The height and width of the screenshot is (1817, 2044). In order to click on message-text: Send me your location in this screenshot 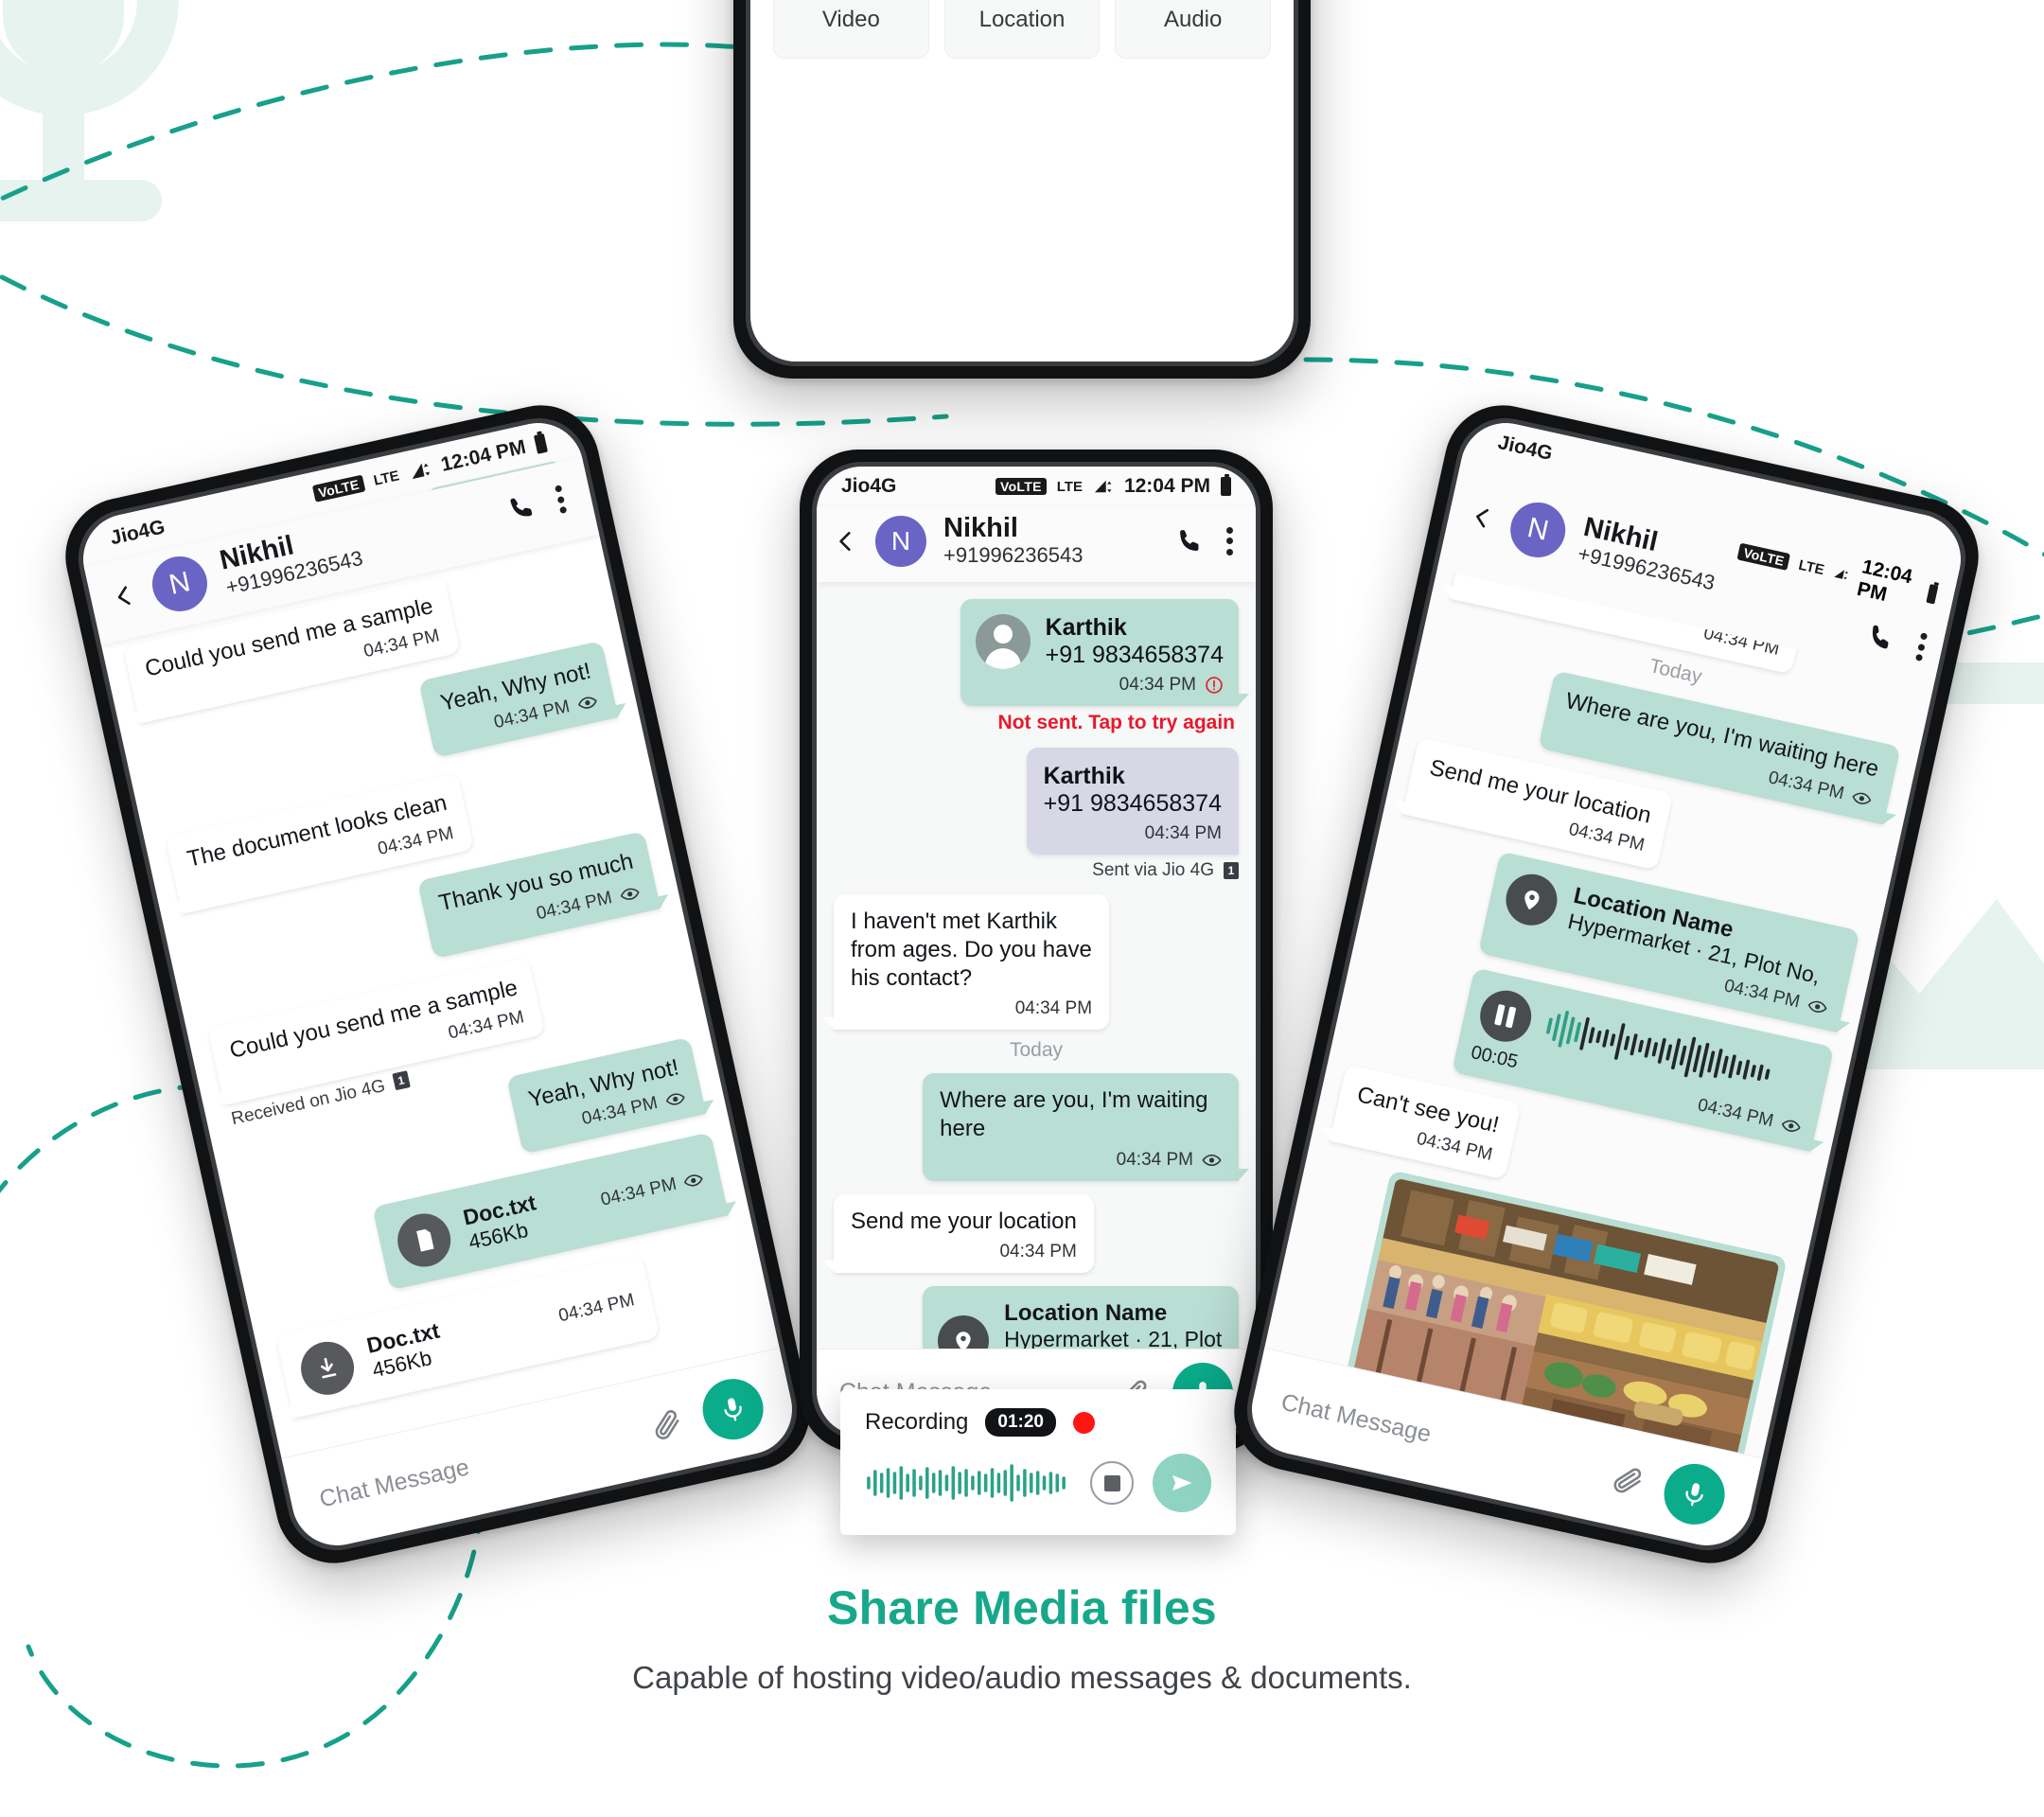, I will do `click(964, 1221)`.